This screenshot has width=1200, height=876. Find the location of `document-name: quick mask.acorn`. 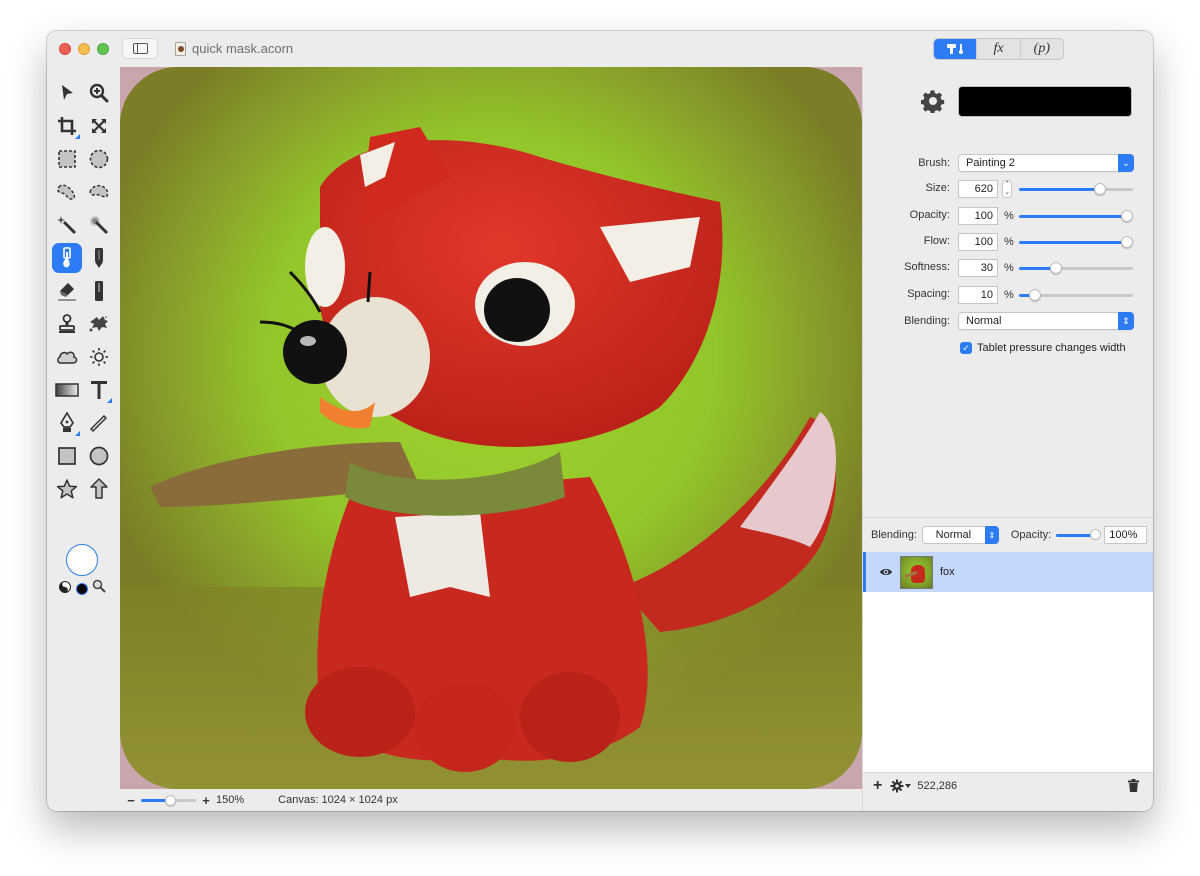

document-name: quick mask.acorn is located at coordinates (243, 48).